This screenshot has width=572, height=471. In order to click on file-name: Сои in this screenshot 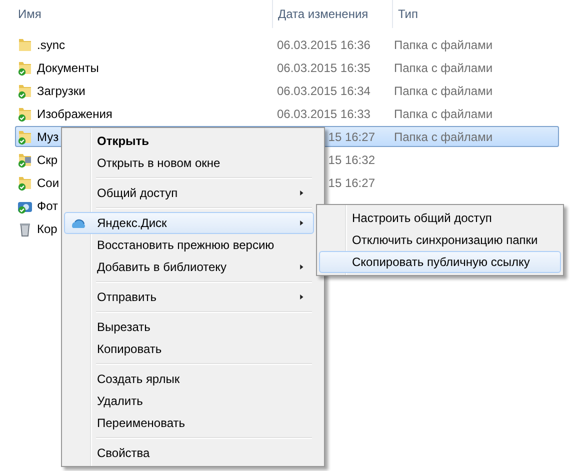, I will do `click(48, 183)`.